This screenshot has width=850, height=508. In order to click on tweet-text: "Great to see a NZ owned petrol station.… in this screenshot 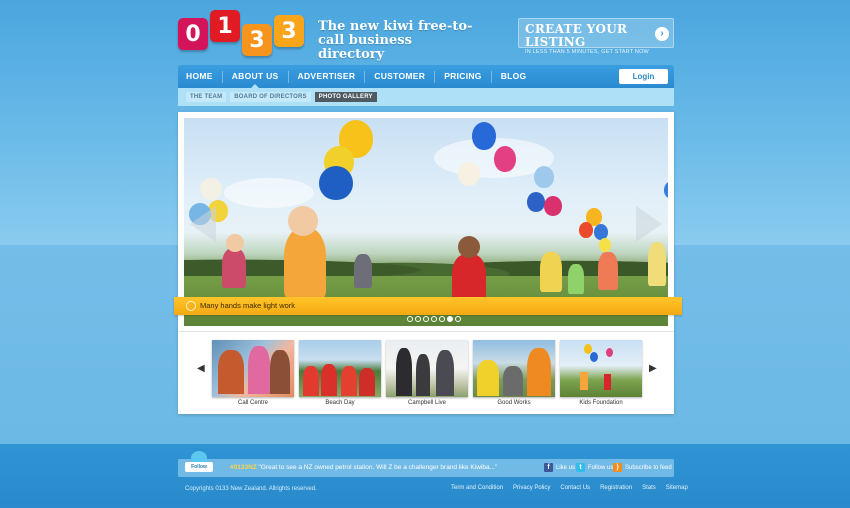, I will do `click(377, 467)`.